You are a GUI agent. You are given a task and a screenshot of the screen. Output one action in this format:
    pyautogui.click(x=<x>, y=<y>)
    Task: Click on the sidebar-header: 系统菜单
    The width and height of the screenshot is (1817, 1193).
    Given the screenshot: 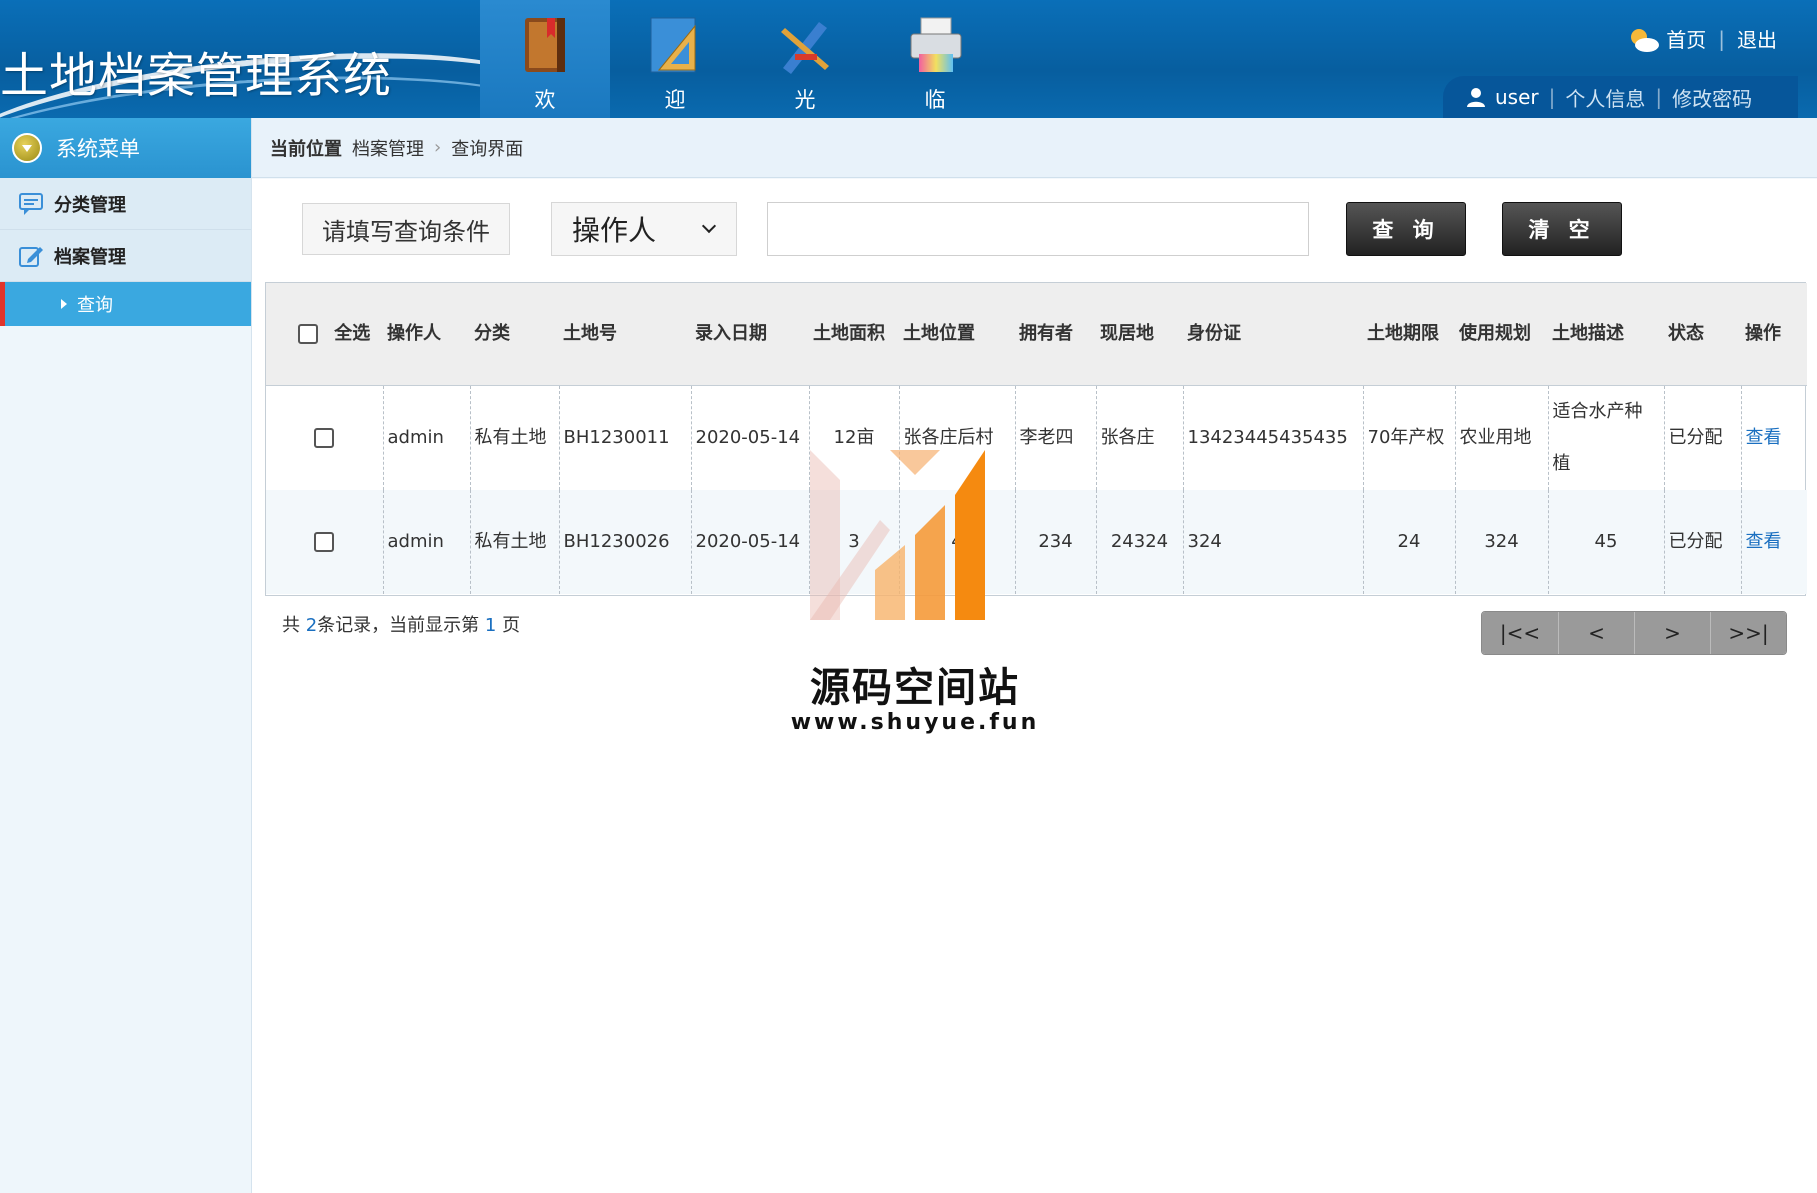 What is the action you would take?
    pyautogui.click(x=125, y=148)
    